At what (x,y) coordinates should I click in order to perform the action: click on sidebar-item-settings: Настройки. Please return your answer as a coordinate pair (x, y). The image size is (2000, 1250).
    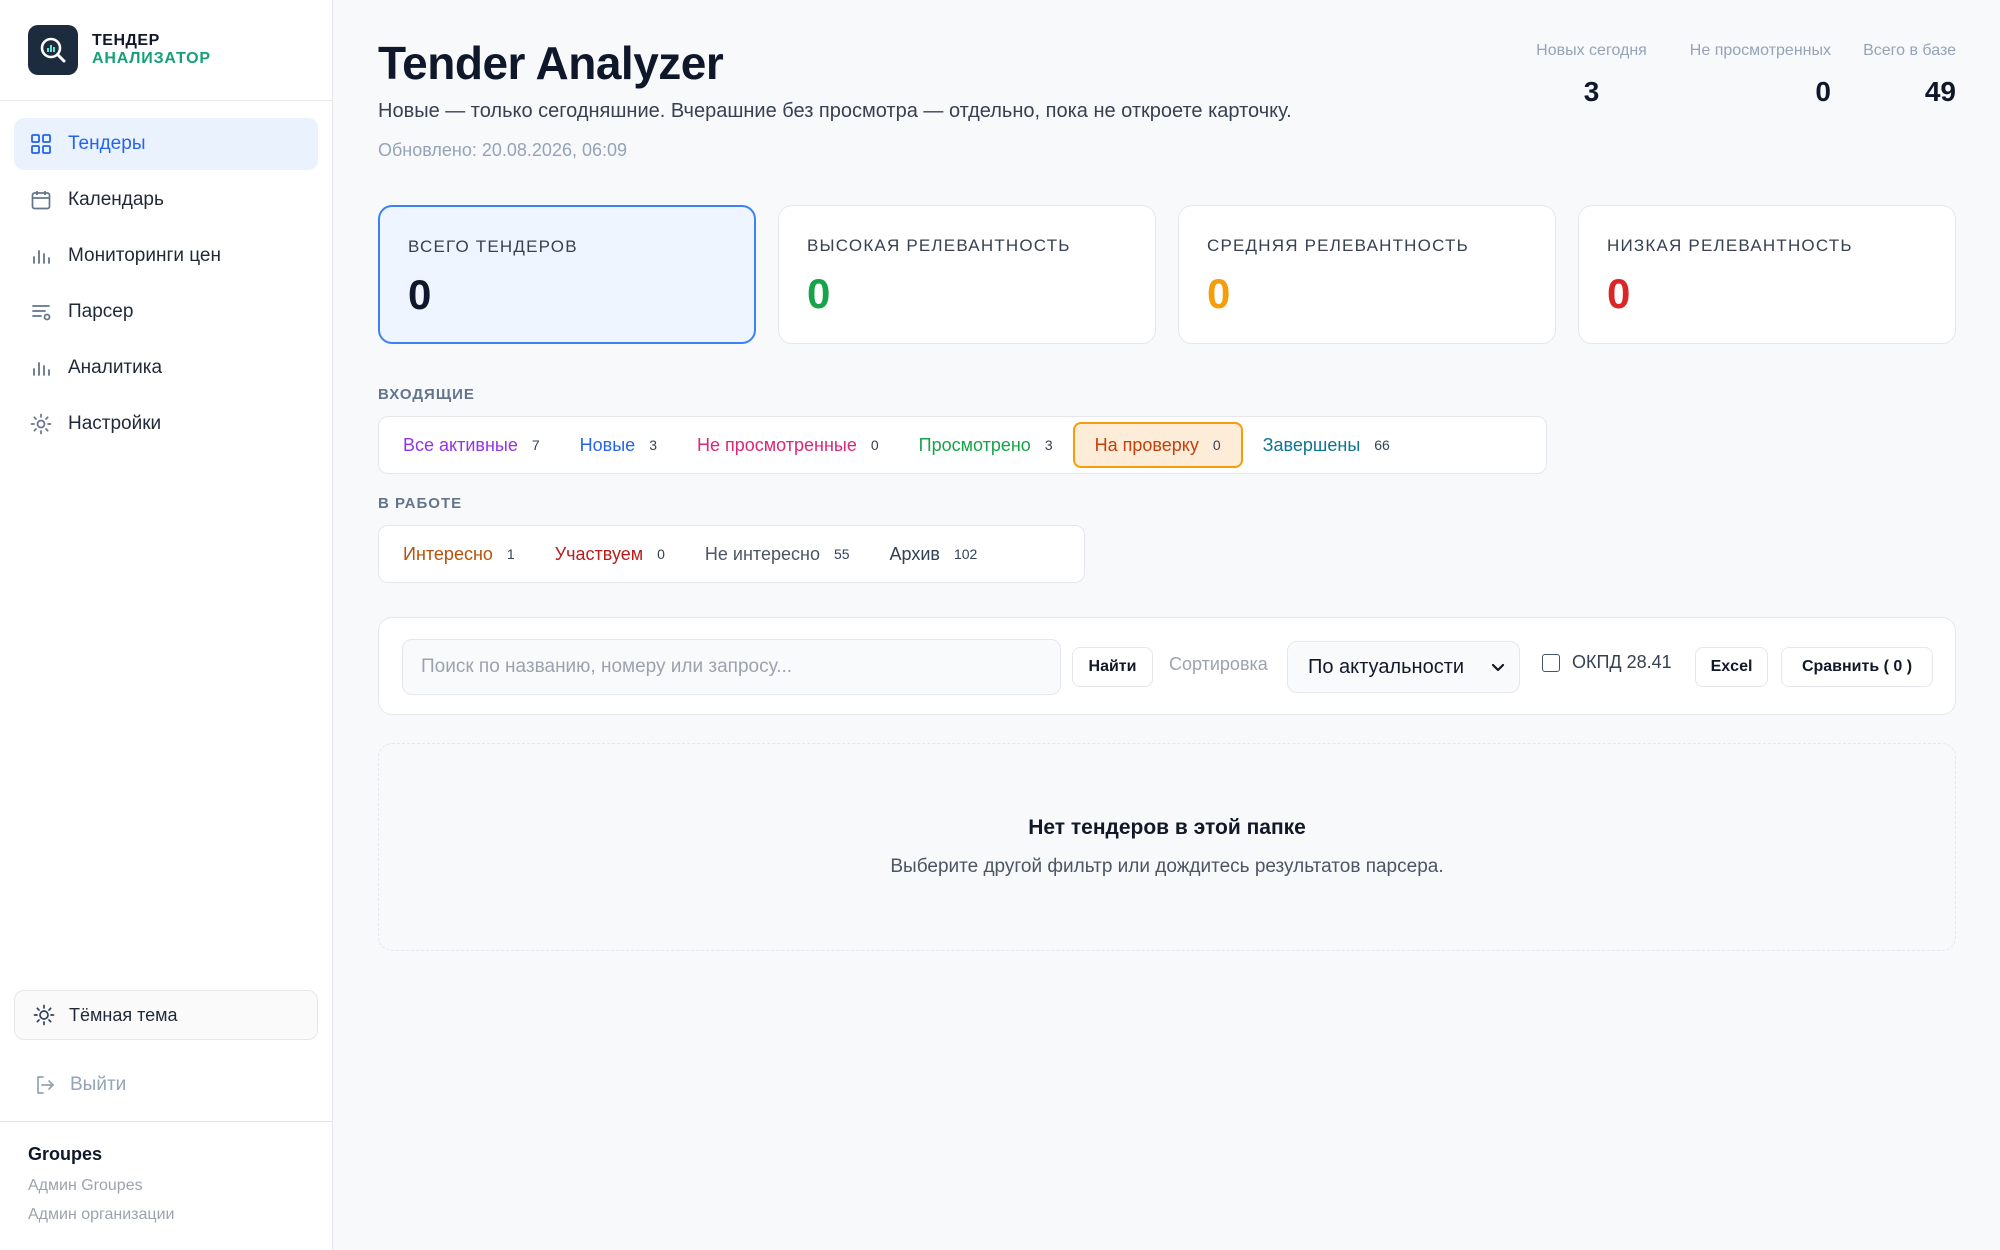
    Looking at the image, I should click on (166, 424).